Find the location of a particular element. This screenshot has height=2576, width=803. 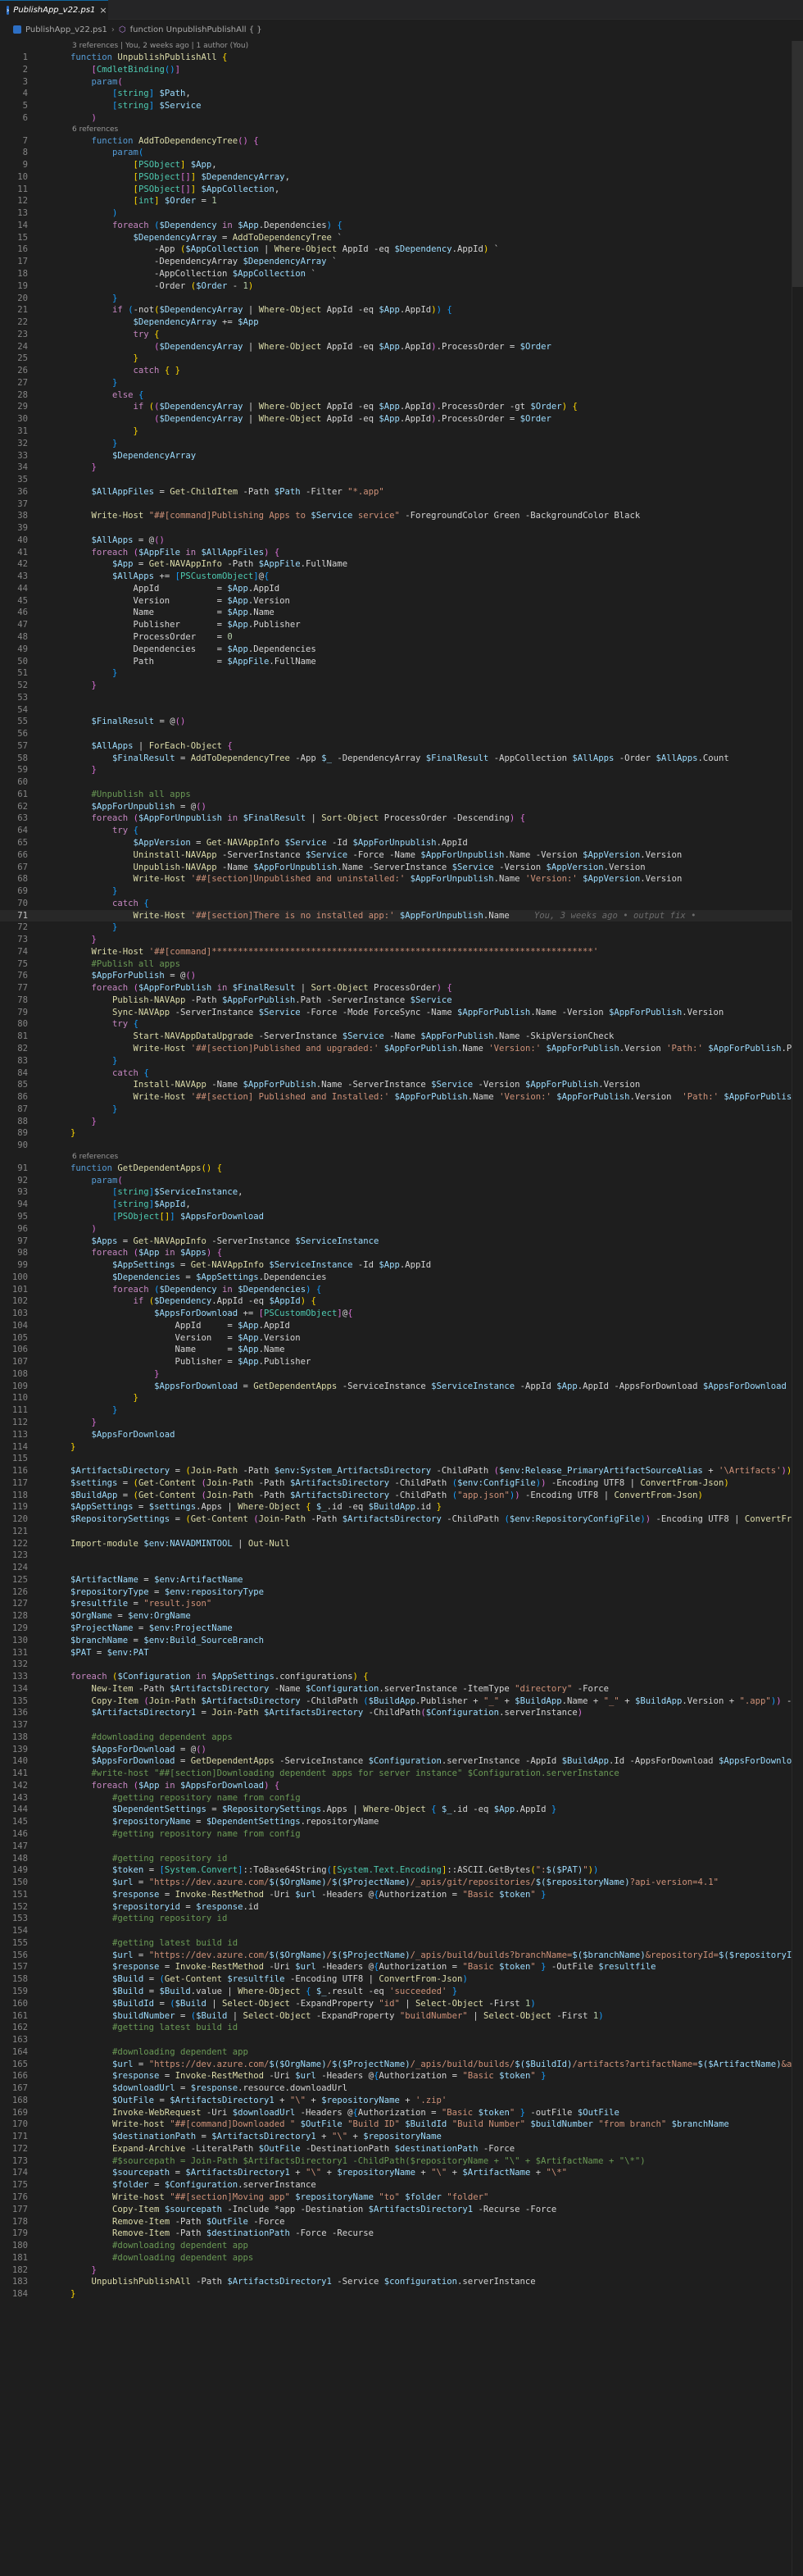

code-line: 70 catch { is located at coordinates (401, 904).